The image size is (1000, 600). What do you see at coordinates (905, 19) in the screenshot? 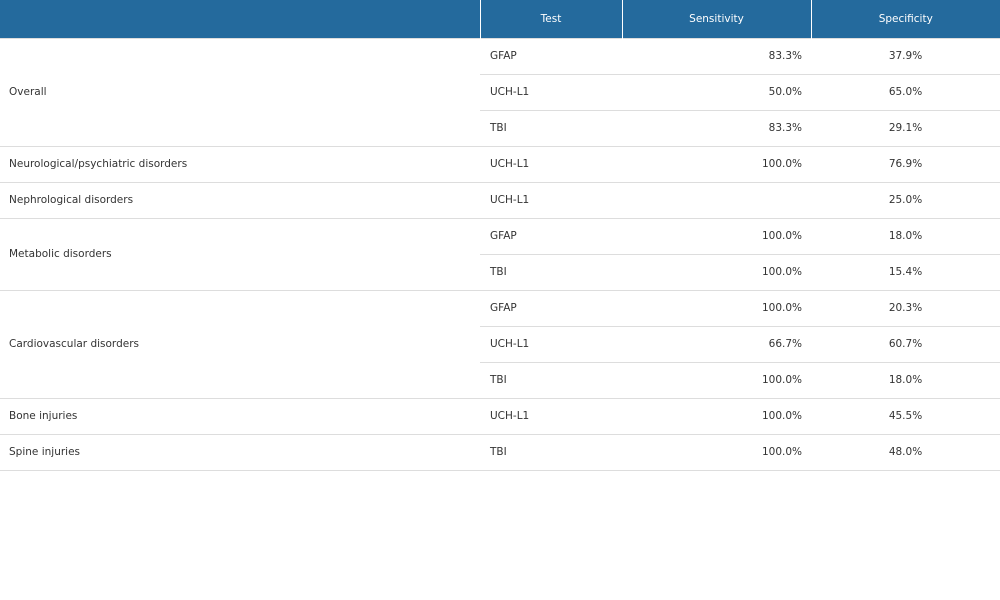
I see `header-specificity: Specificity` at bounding box center [905, 19].